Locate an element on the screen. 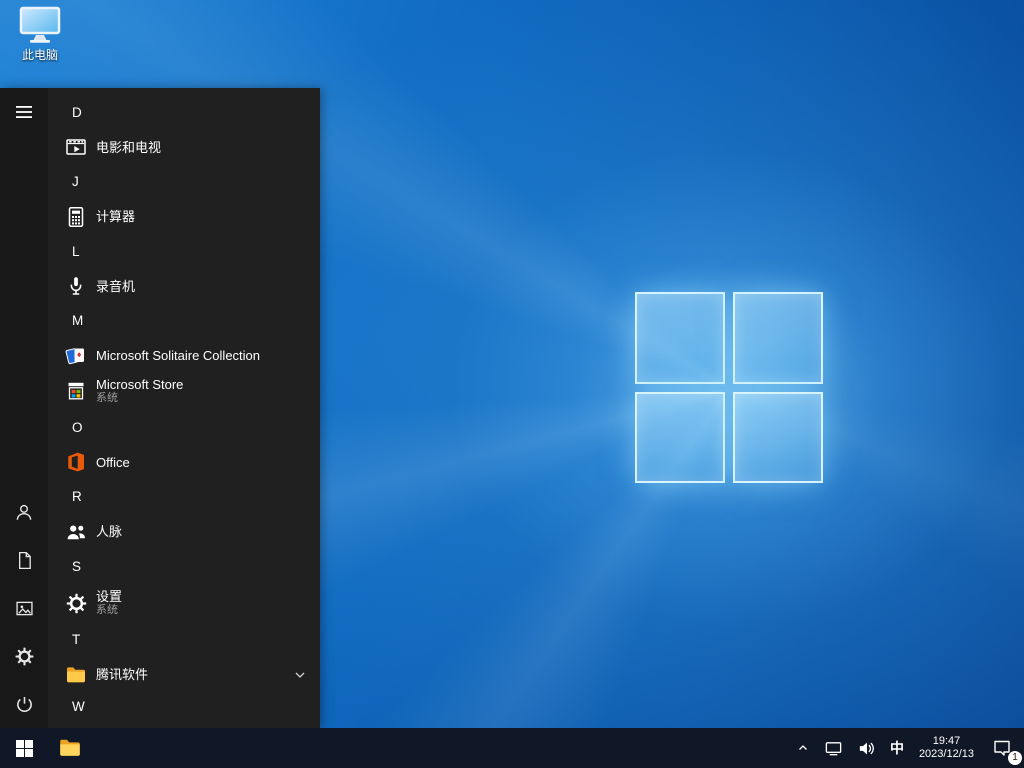 Image resolution: width=1024 pixels, height=768 pixels. app-label: 设置 is located at coordinates (109, 597).